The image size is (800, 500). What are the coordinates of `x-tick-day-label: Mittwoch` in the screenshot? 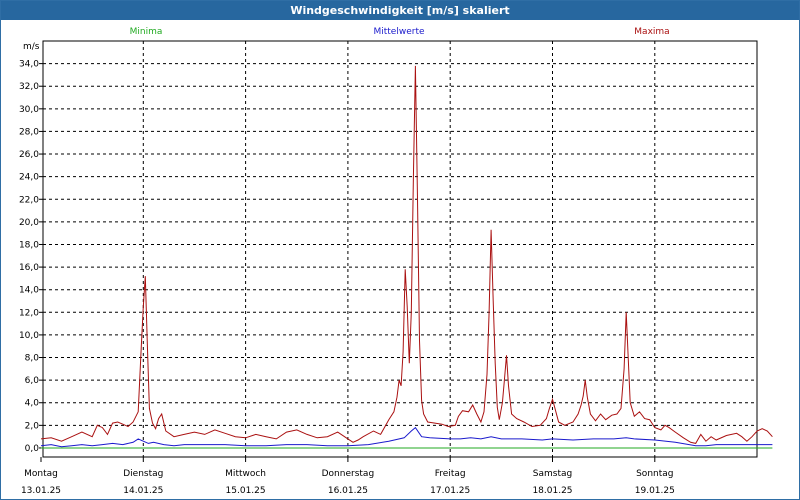 It's located at (245, 474).